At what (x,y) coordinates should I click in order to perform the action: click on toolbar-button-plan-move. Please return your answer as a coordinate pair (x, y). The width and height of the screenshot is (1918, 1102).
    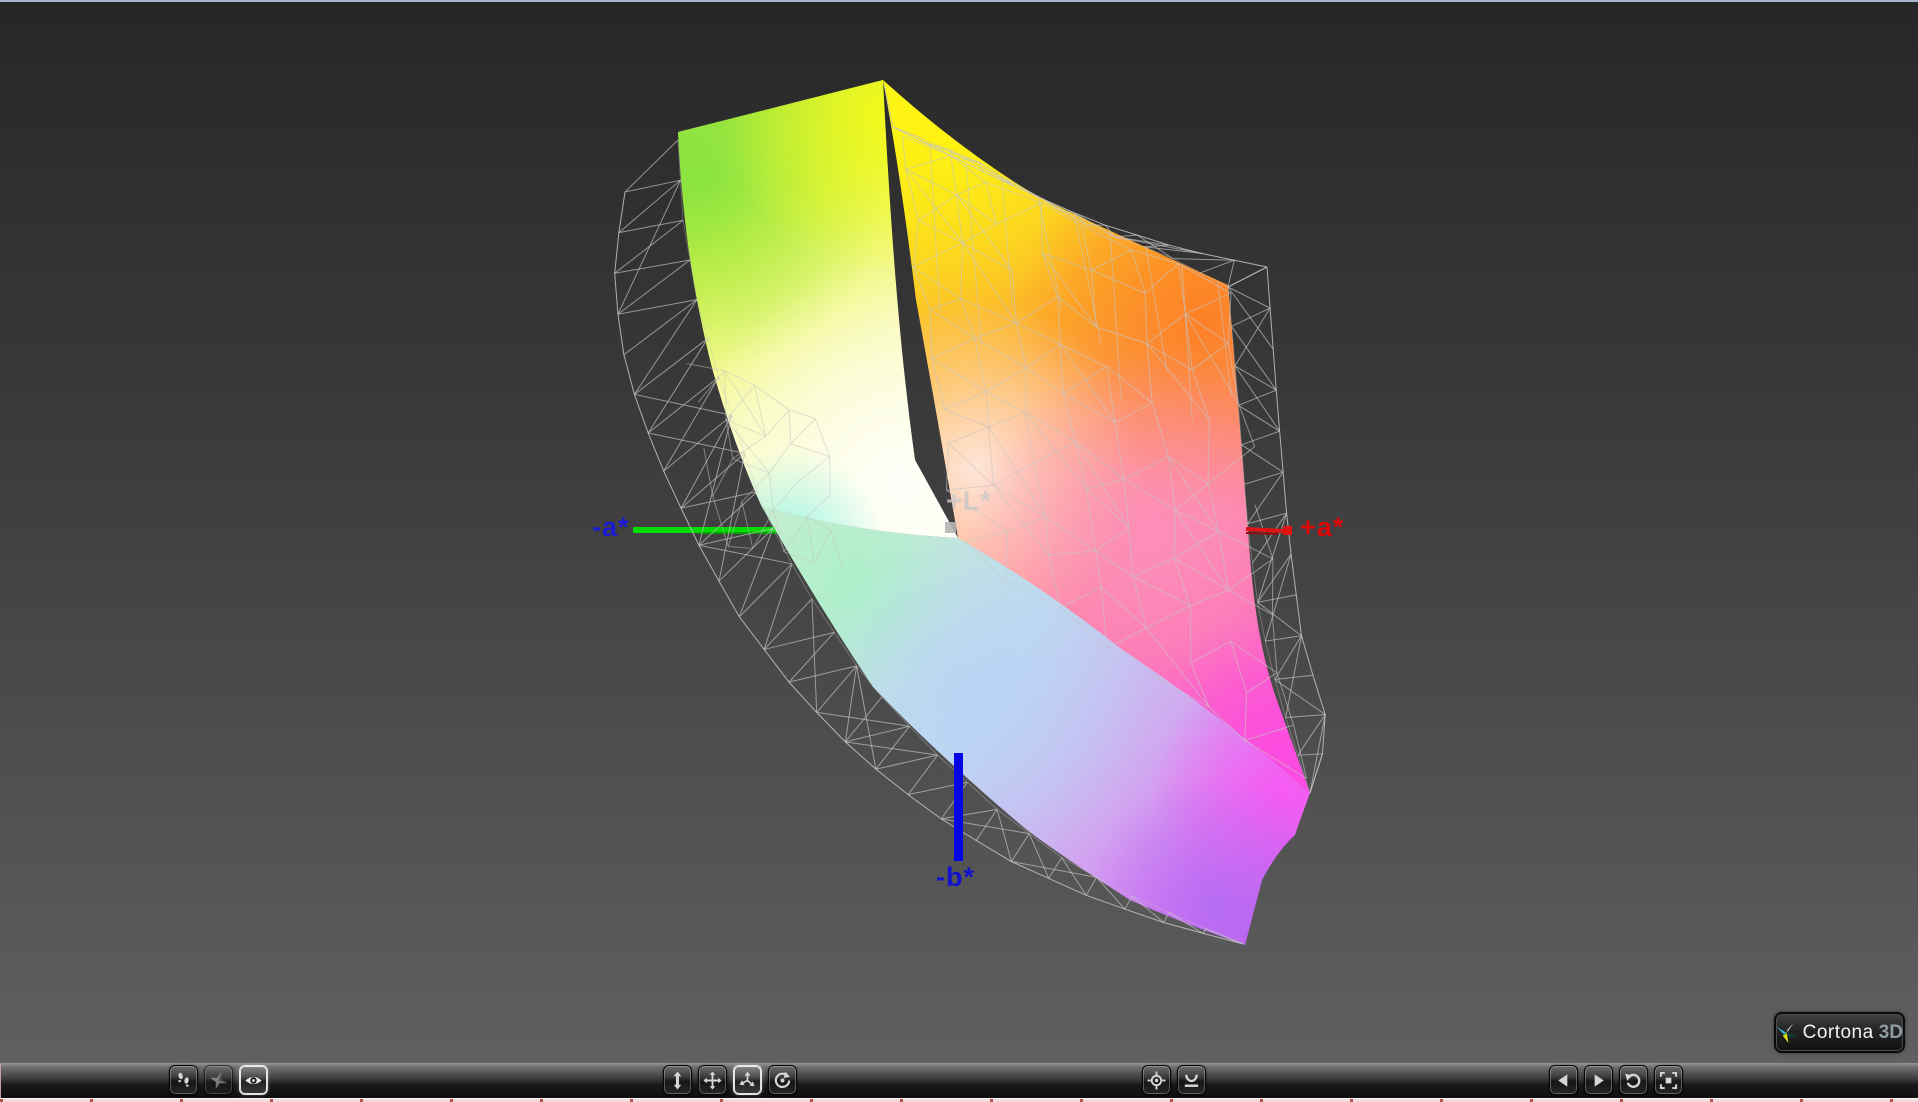
    Looking at the image, I should click on (677, 1080).